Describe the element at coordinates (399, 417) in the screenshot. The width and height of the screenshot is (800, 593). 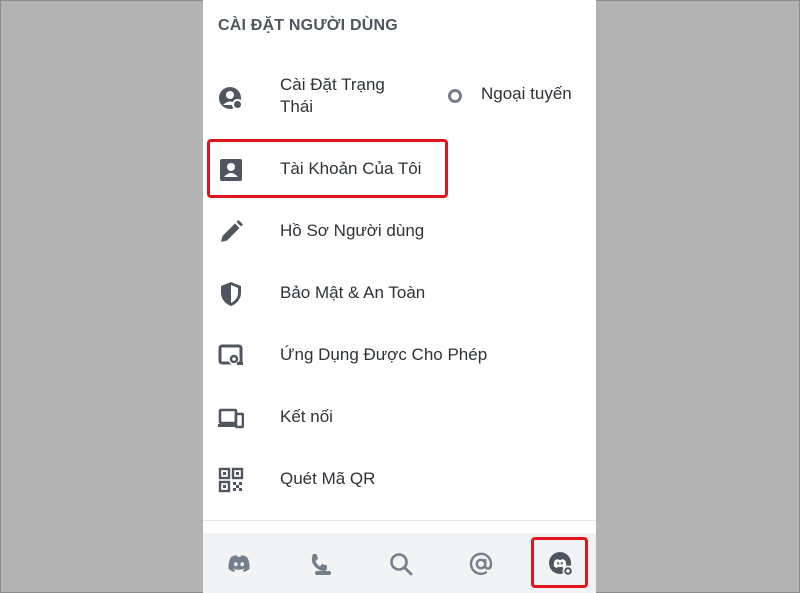
I see `settings-item-connections: Kết nối` at that location.